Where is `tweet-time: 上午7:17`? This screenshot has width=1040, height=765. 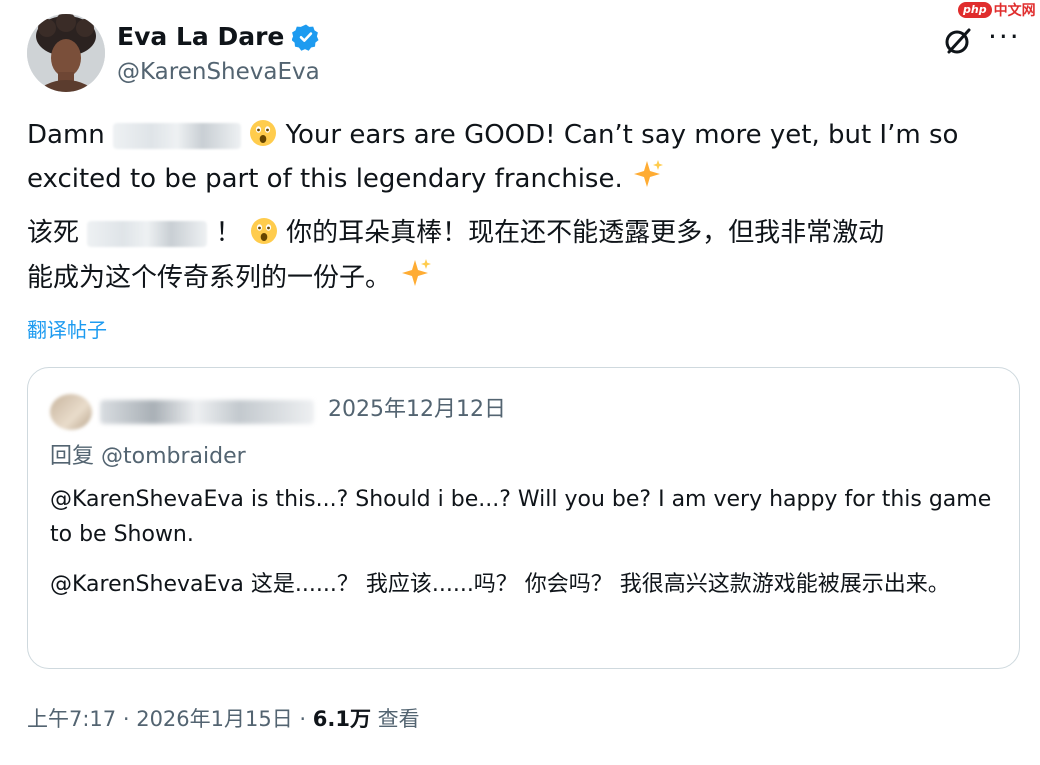 tweet-time: 上午7:17 is located at coordinates (71, 719).